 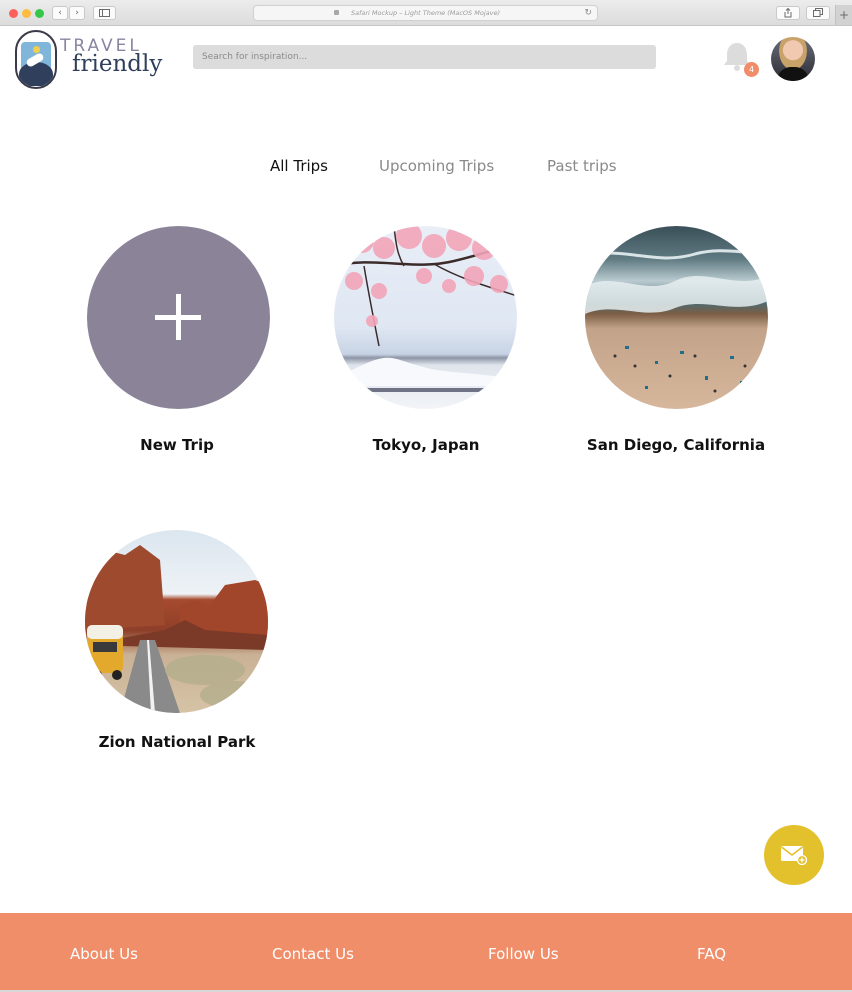 I want to click on aerial-beach-photo, so click(x=676, y=321).